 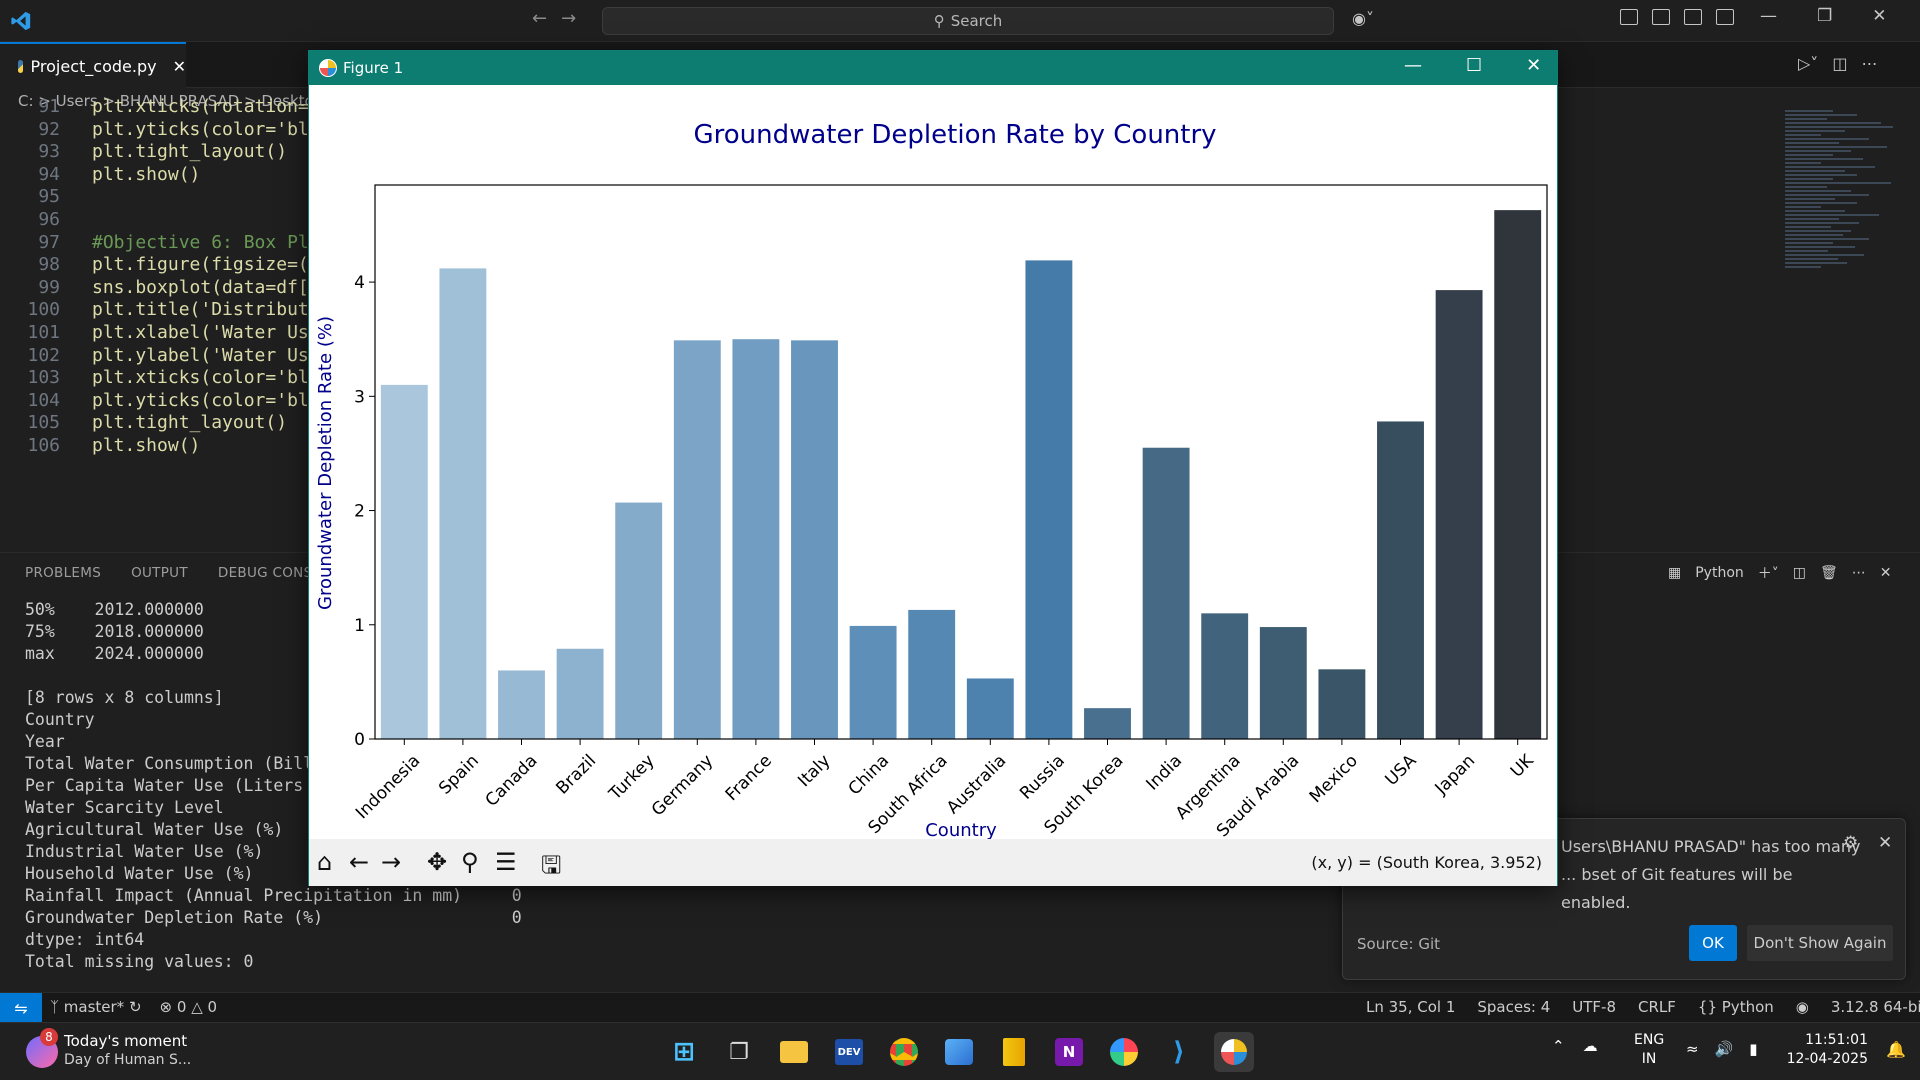 I want to click on more-icon: ⋯, so click(x=1859, y=573).